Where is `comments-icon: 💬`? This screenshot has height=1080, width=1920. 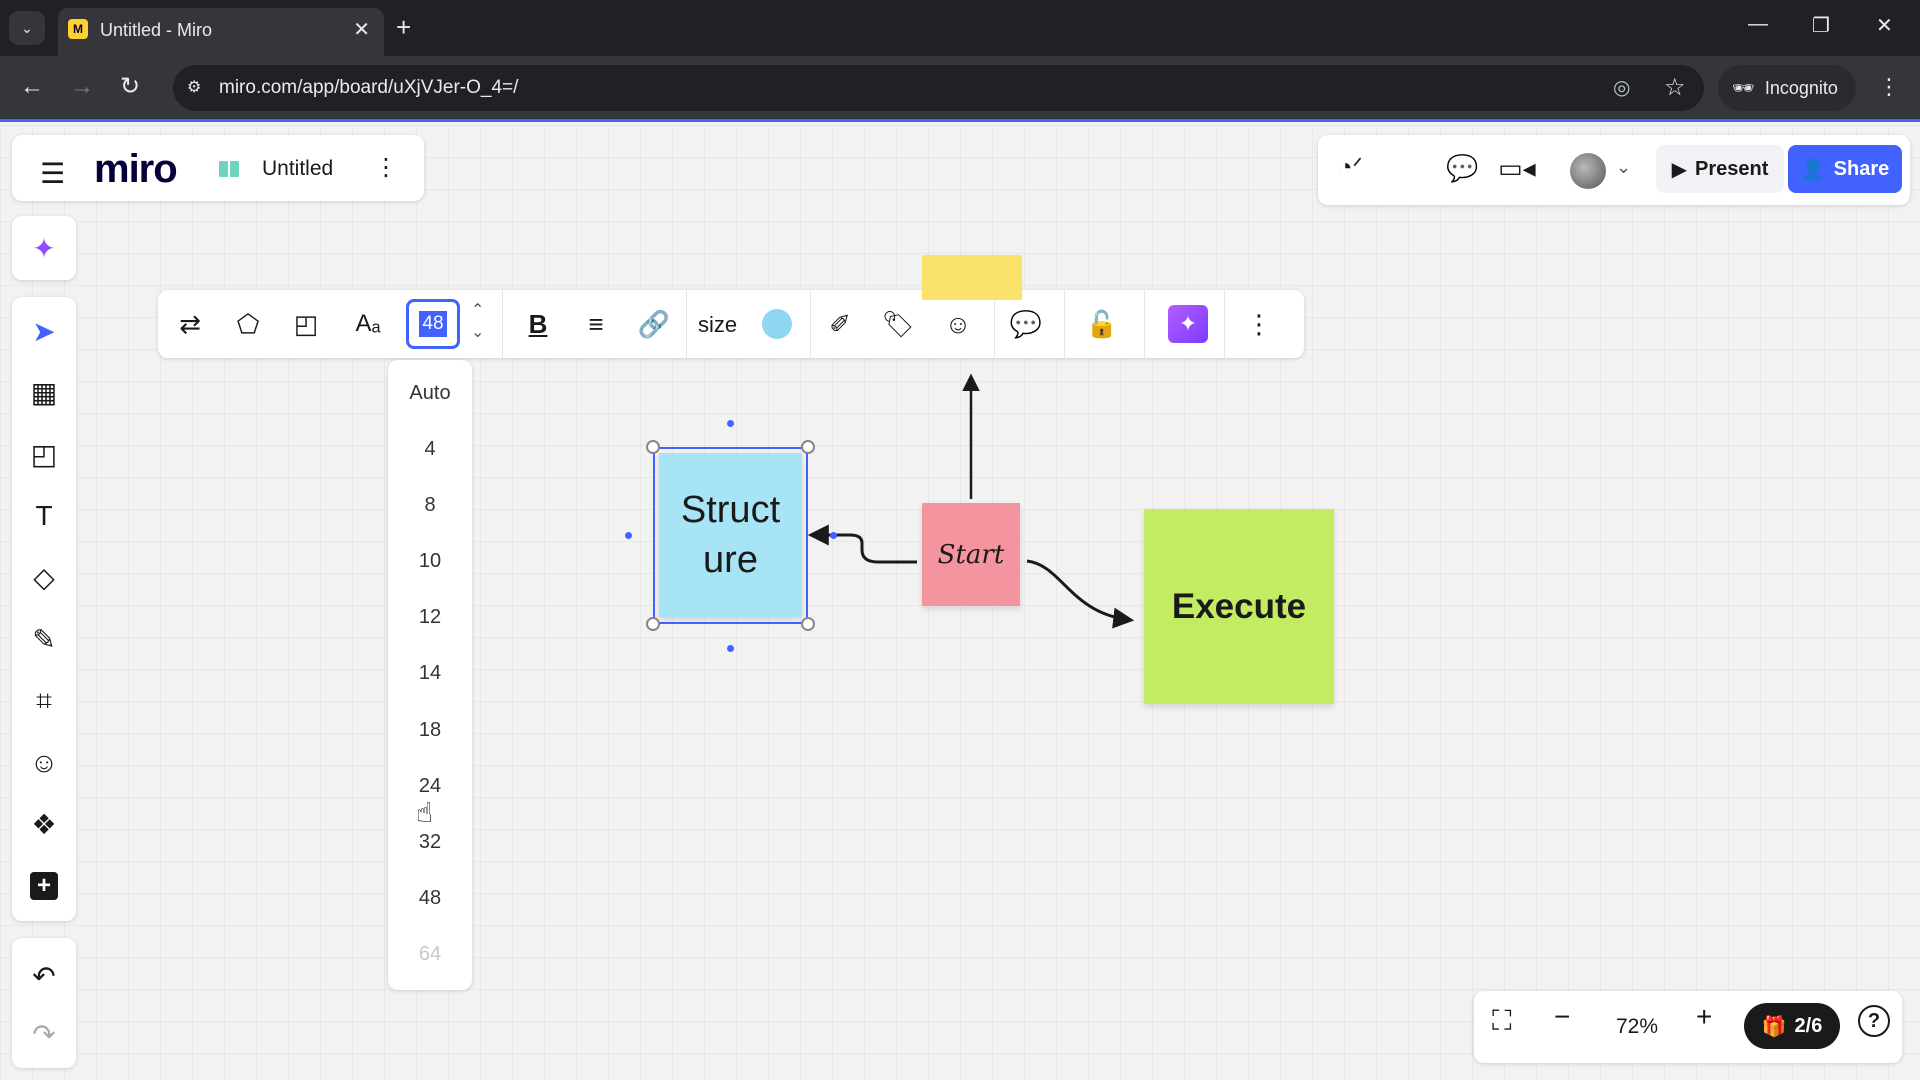
comments-icon: 💬 is located at coordinates (1462, 168).